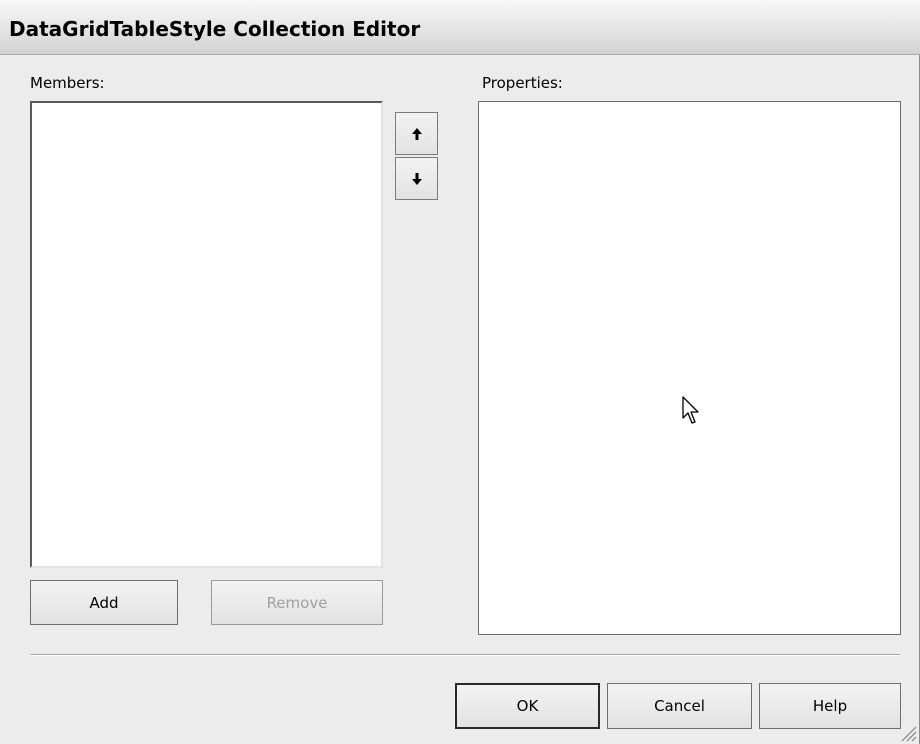 The height and width of the screenshot is (744, 920). I want to click on add-button: Add, so click(104, 602).